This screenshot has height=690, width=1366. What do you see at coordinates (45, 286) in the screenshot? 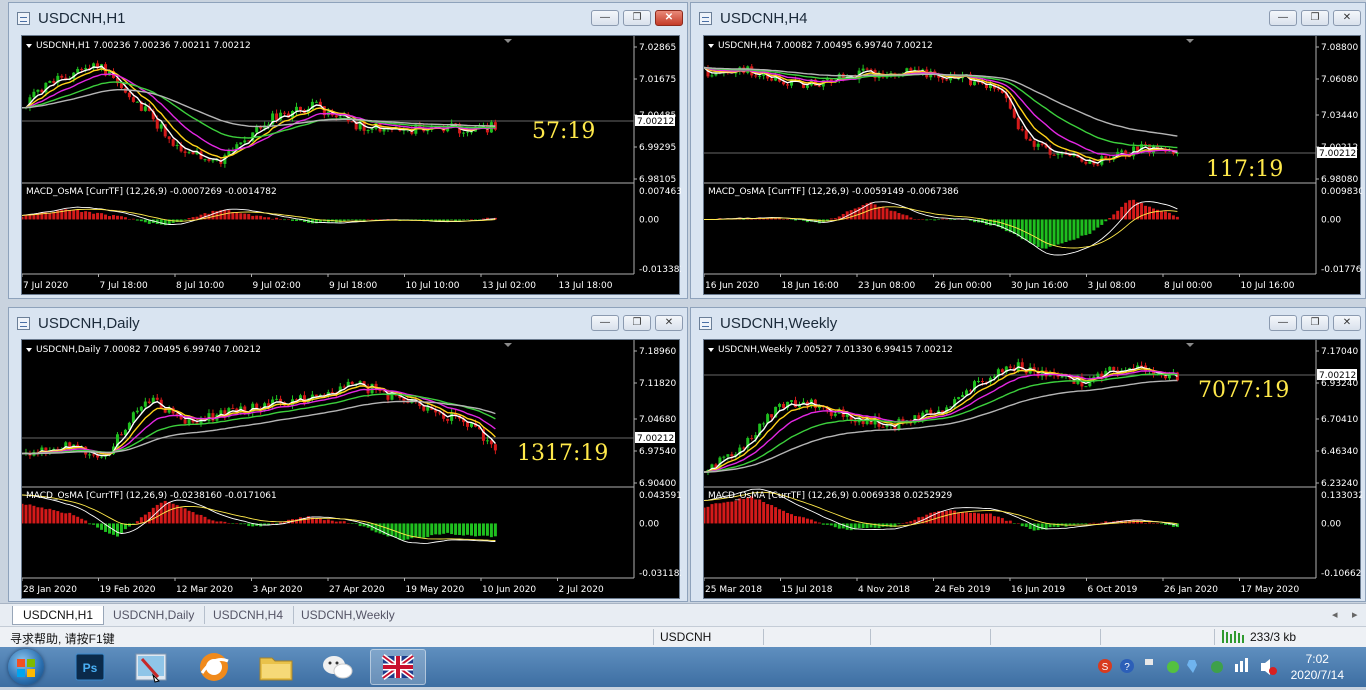
I see `time-tick-label: 7 Jul 2020` at bounding box center [45, 286].